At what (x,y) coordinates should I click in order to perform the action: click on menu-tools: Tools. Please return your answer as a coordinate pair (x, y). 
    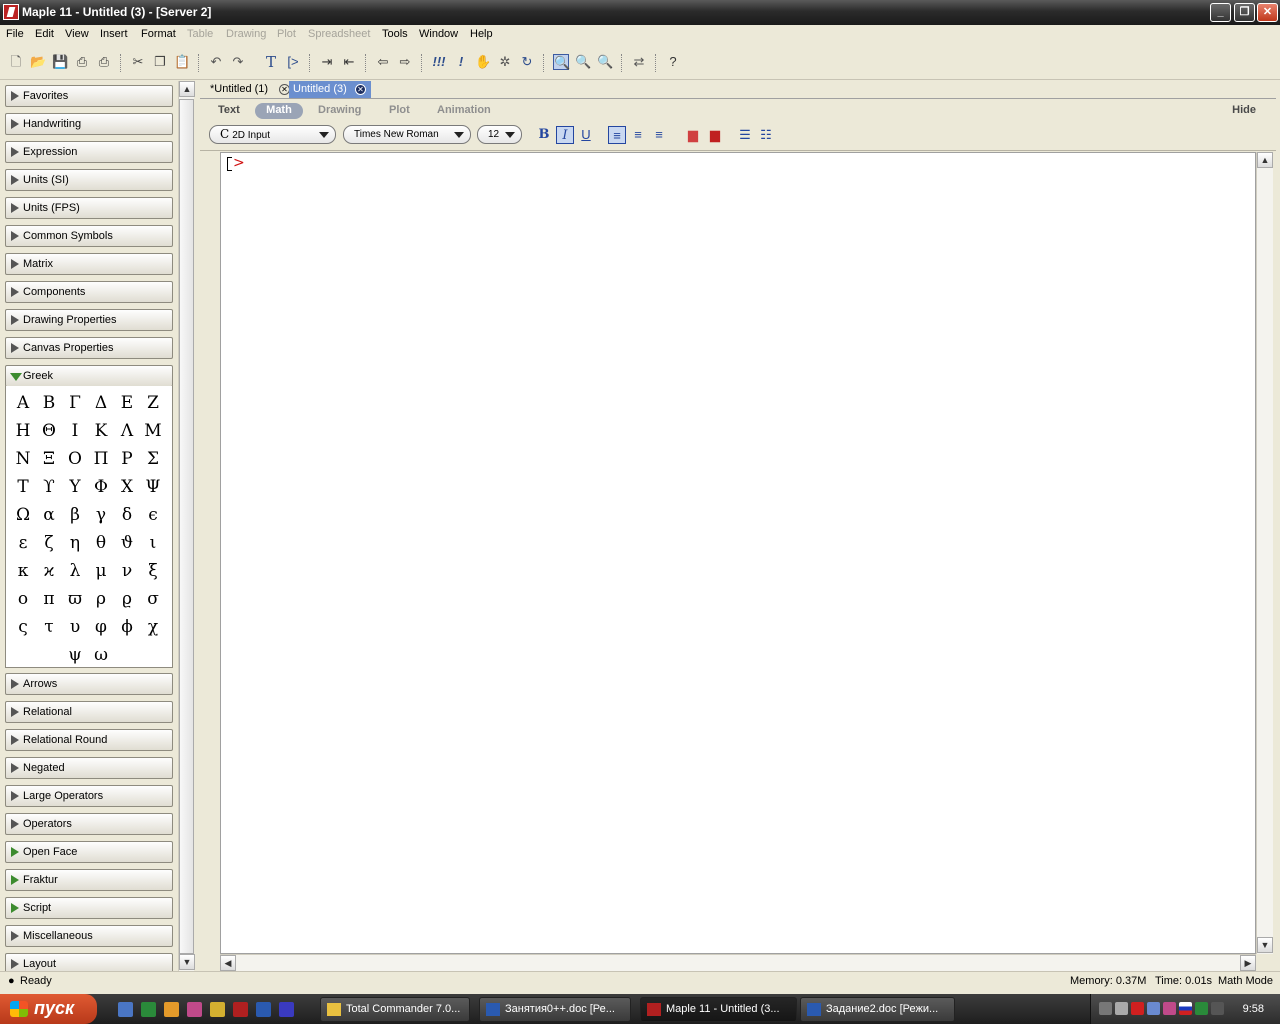
    Looking at the image, I should click on (395, 34).